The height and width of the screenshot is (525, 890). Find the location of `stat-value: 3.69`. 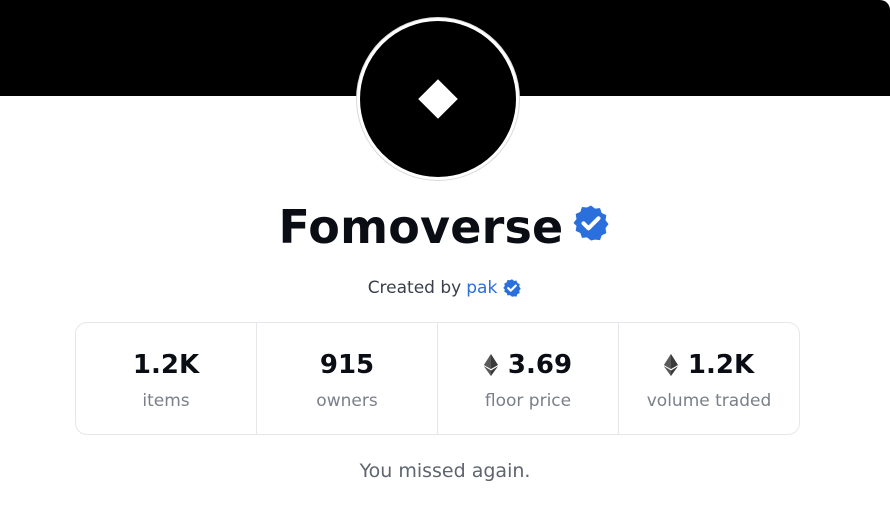

stat-value: 3.69 is located at coordinates (528, 365).